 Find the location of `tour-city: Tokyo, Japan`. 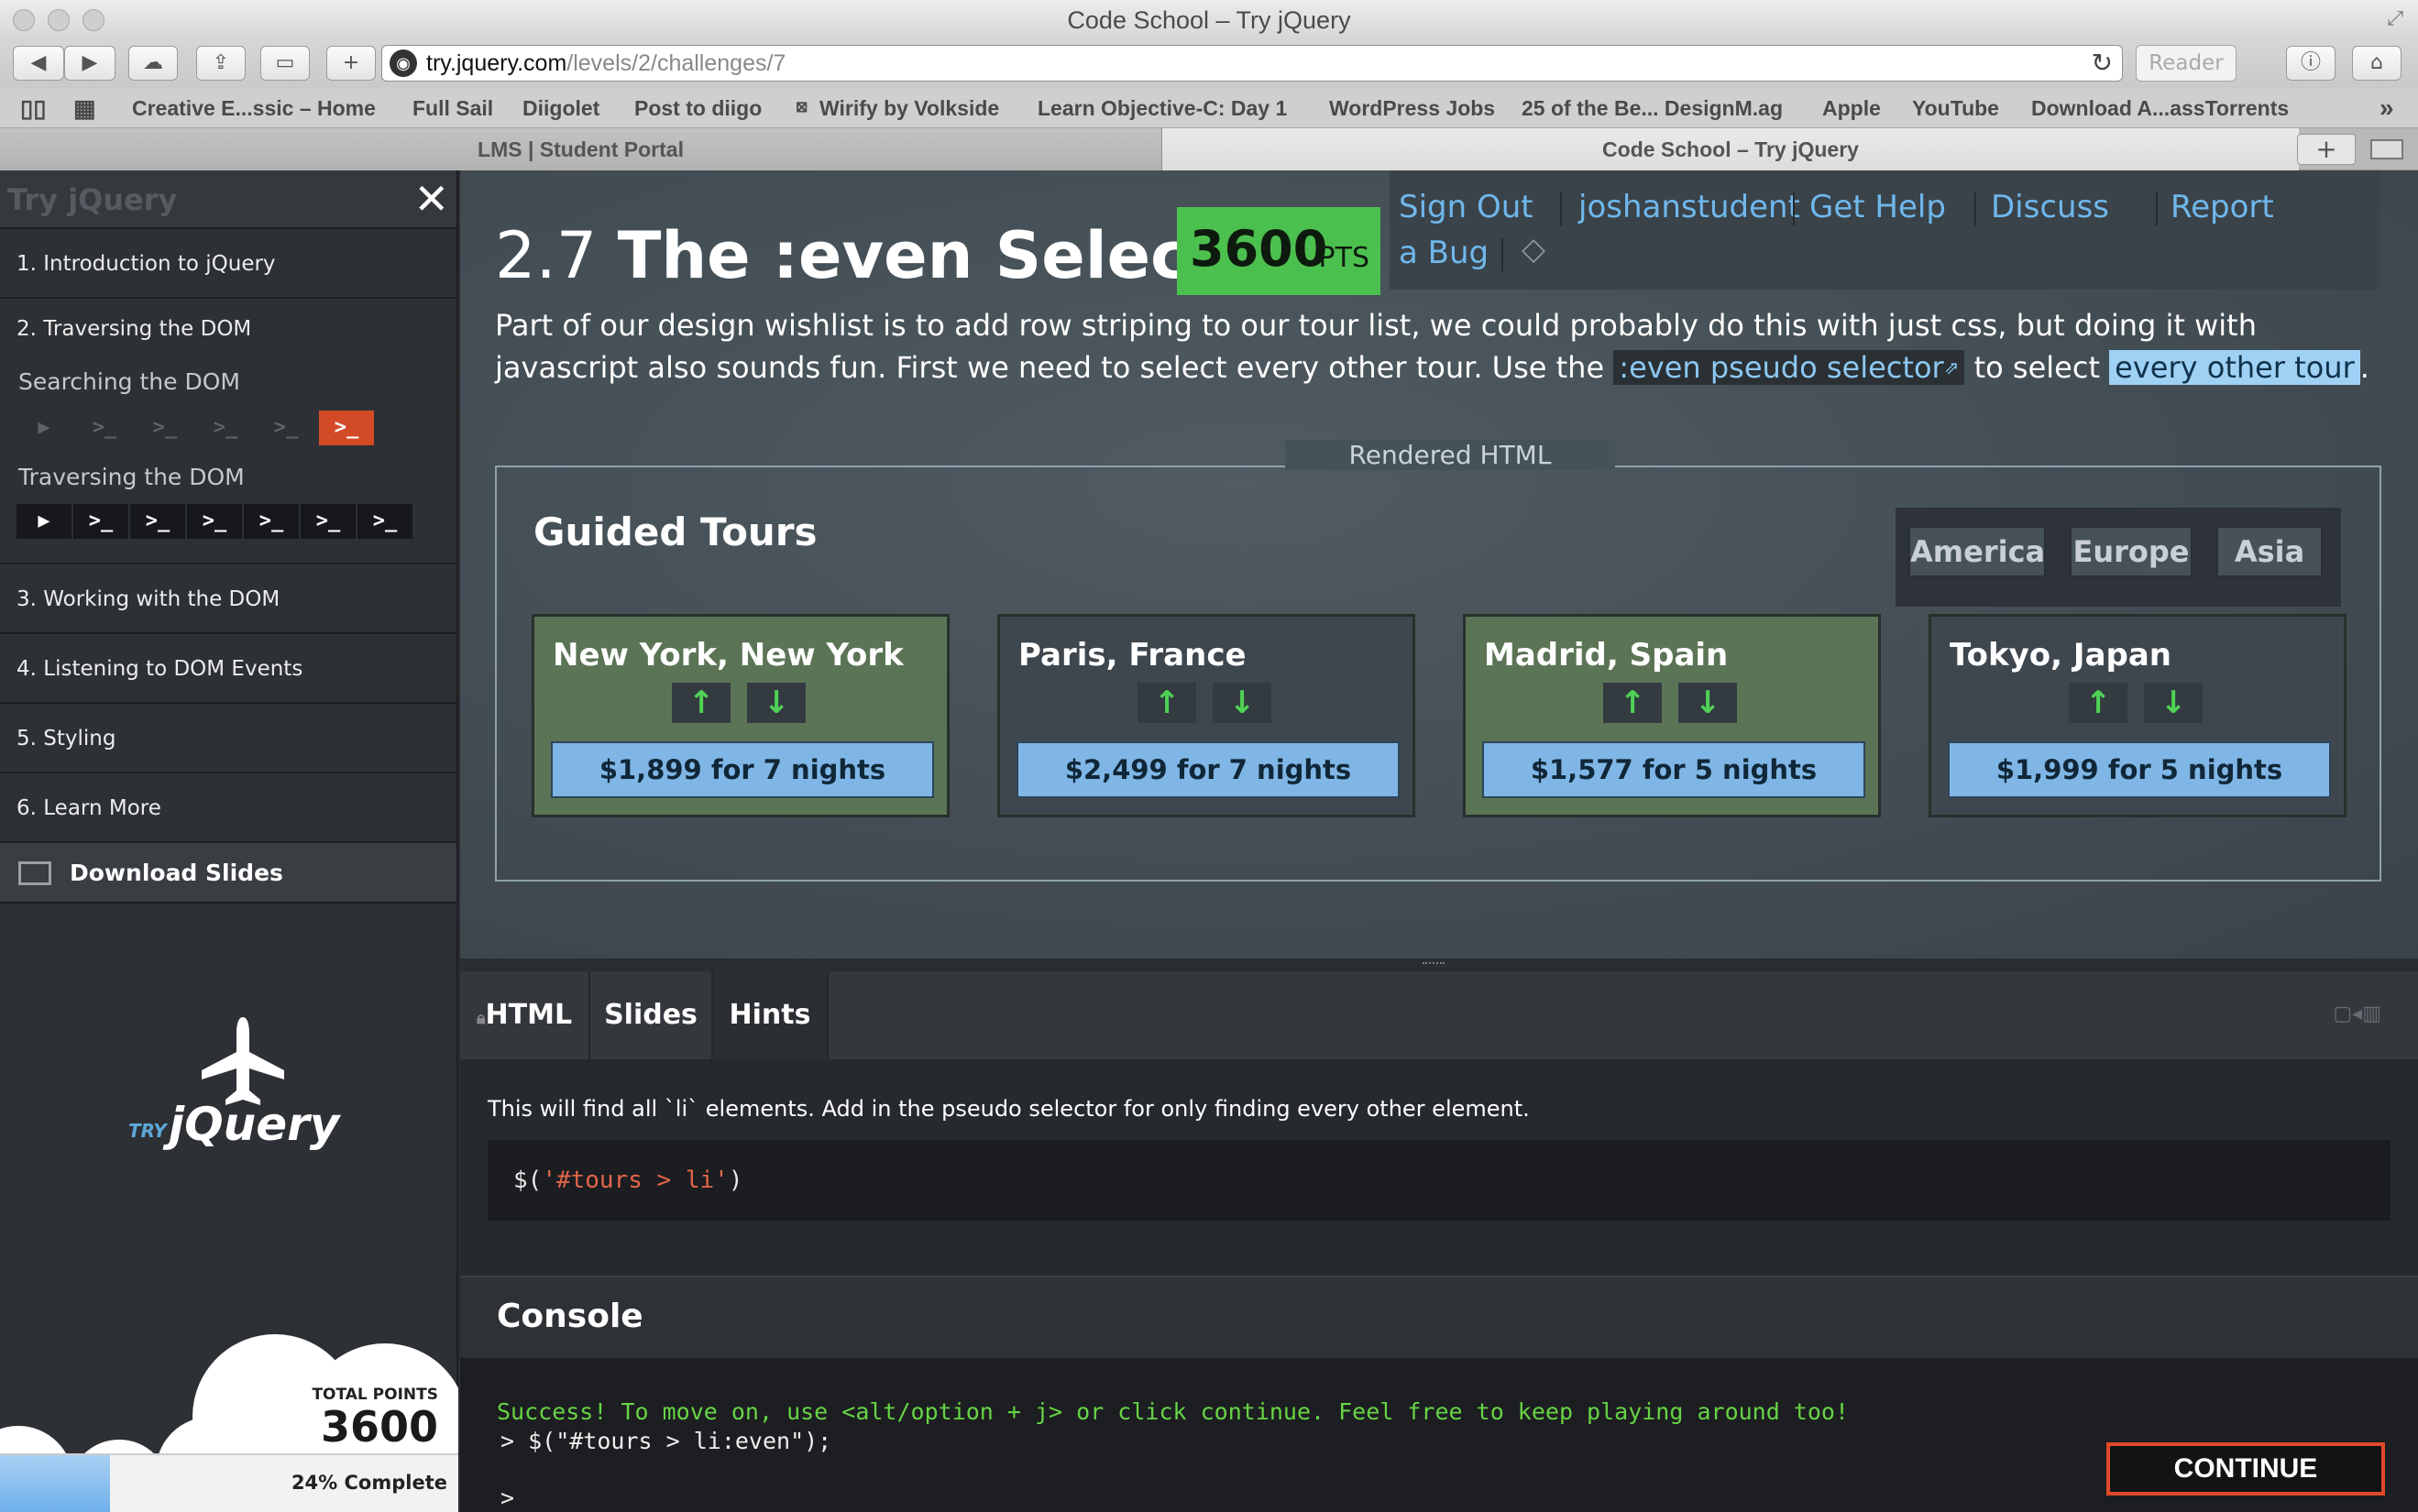

tour-city: Tokyo, Japan is located at coordinates (2061, 655).